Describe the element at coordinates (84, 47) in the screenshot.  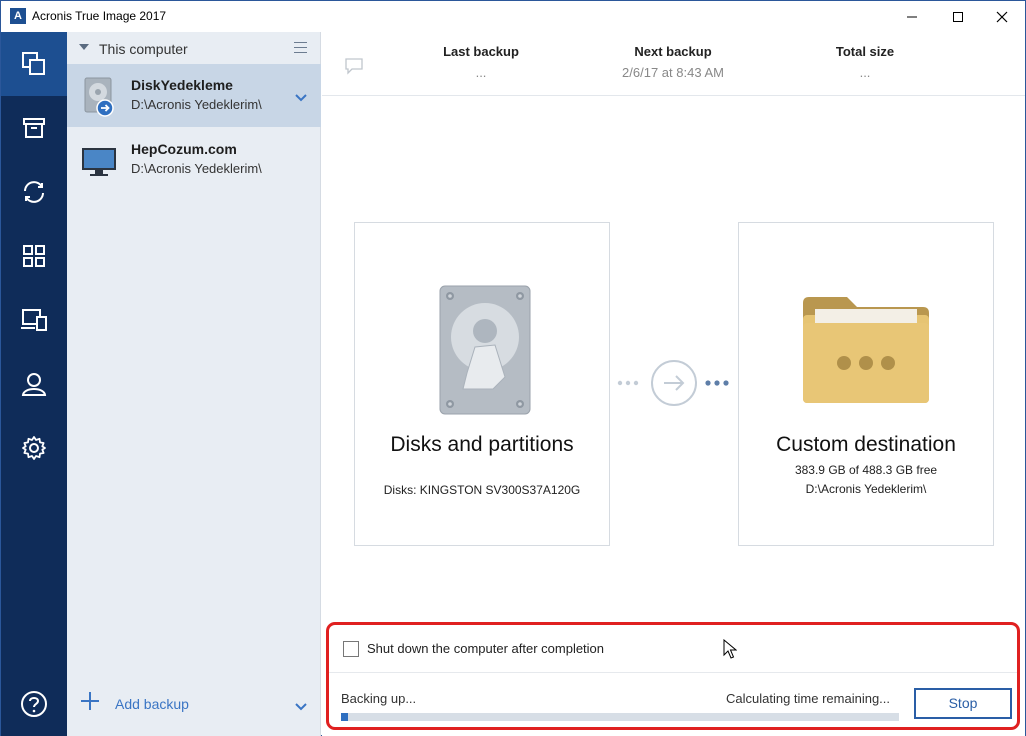
I see `collapse-caret-icon` at that location.